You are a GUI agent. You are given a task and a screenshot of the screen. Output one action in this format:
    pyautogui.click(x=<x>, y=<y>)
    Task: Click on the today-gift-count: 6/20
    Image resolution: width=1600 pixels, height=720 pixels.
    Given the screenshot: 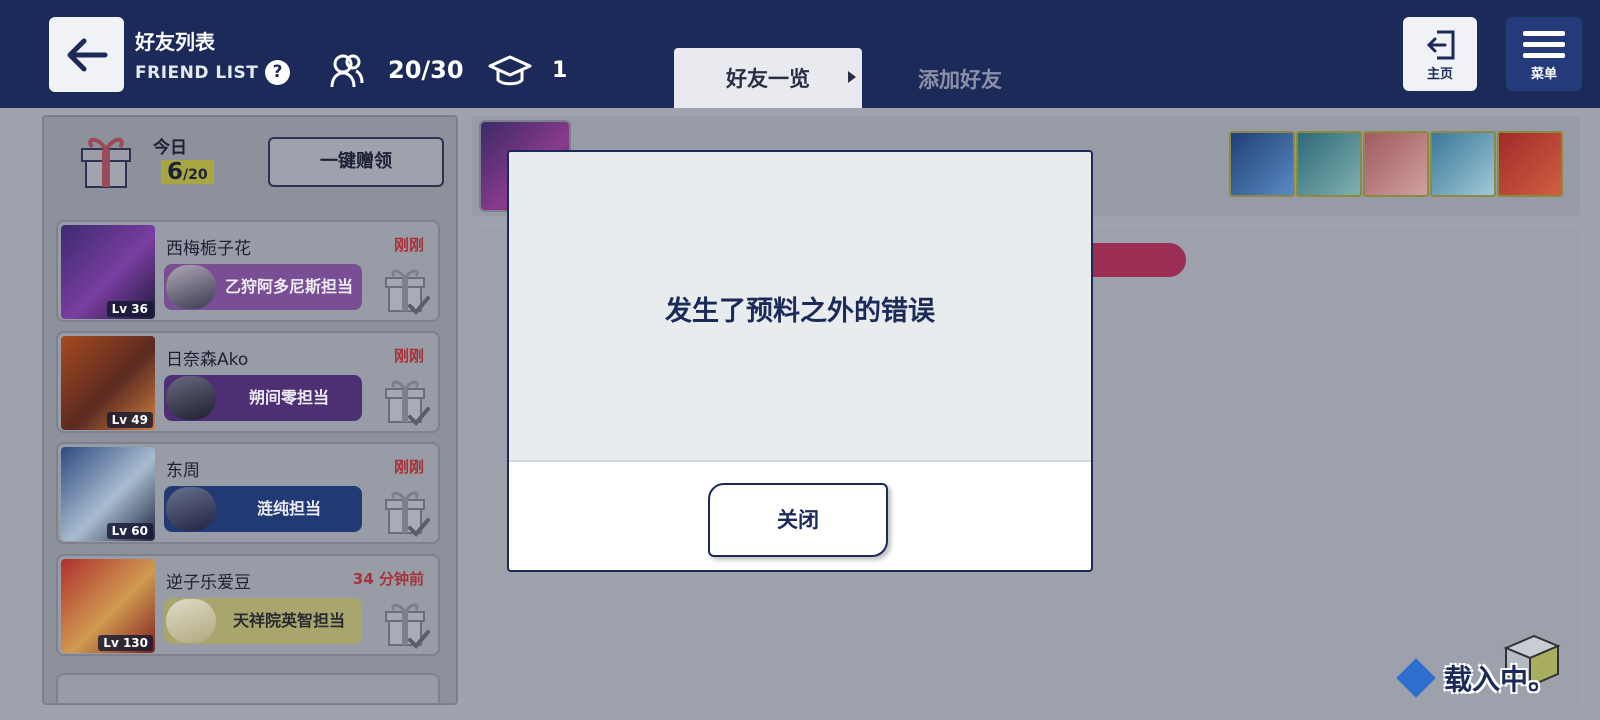 What is the action you would take?
    pyautogui.click(x=187, y=172)
    